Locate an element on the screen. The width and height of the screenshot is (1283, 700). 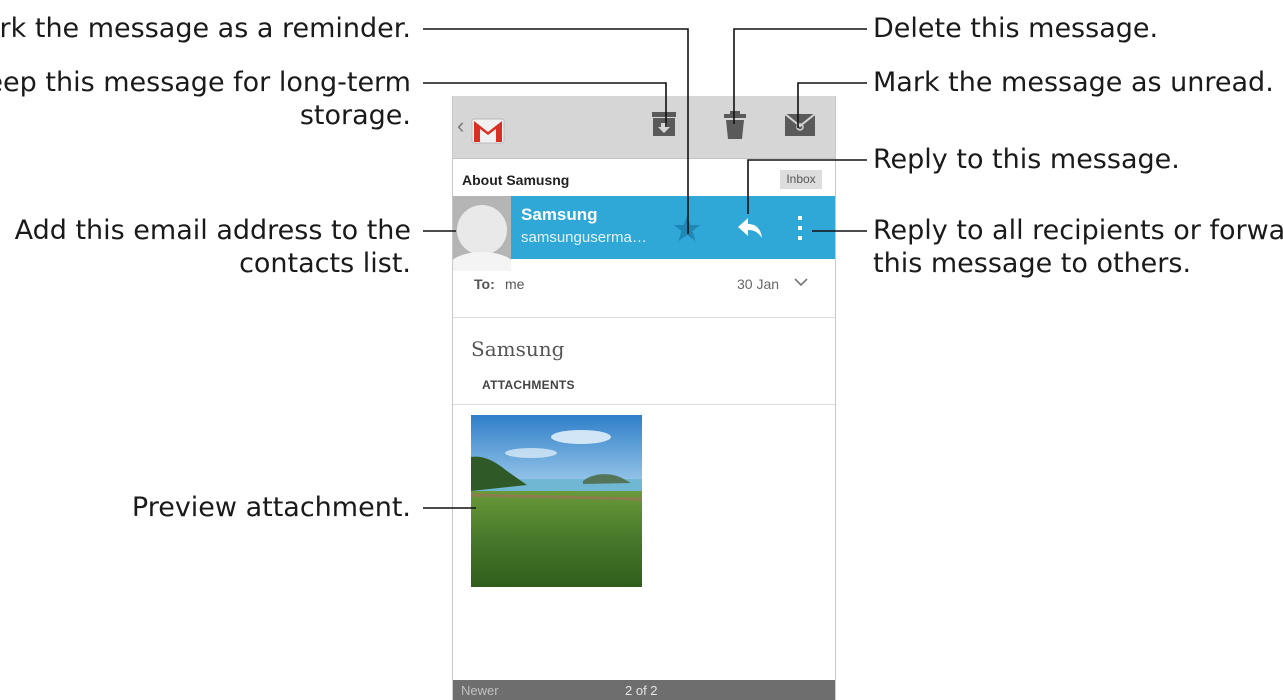
callout-unread-text: Mark the message as unread. is located at coordinates (1073, 82).